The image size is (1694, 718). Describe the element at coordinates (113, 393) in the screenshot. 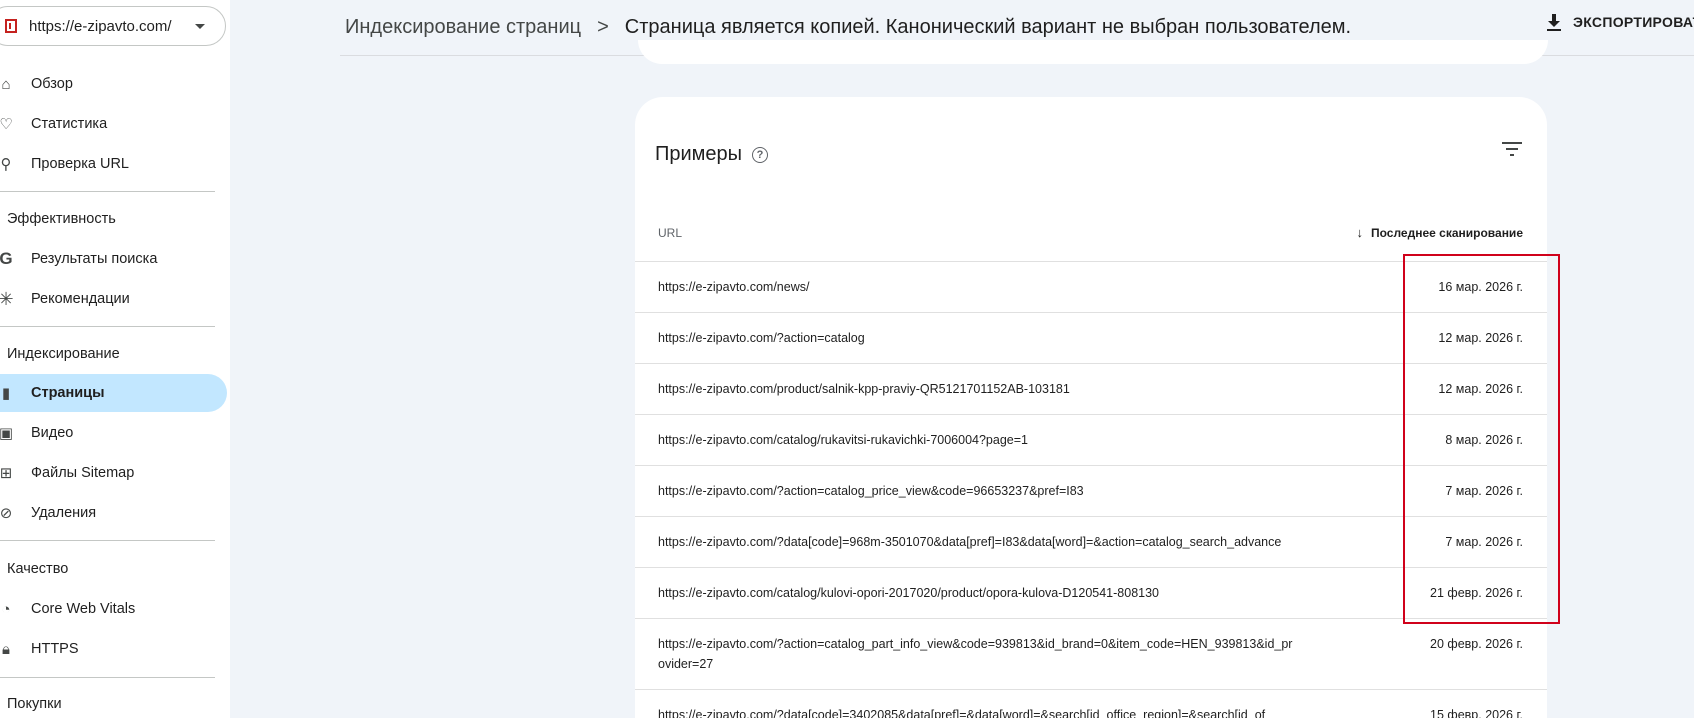

I see `sidebar-item-pages: ▮ Страницы` at that location.